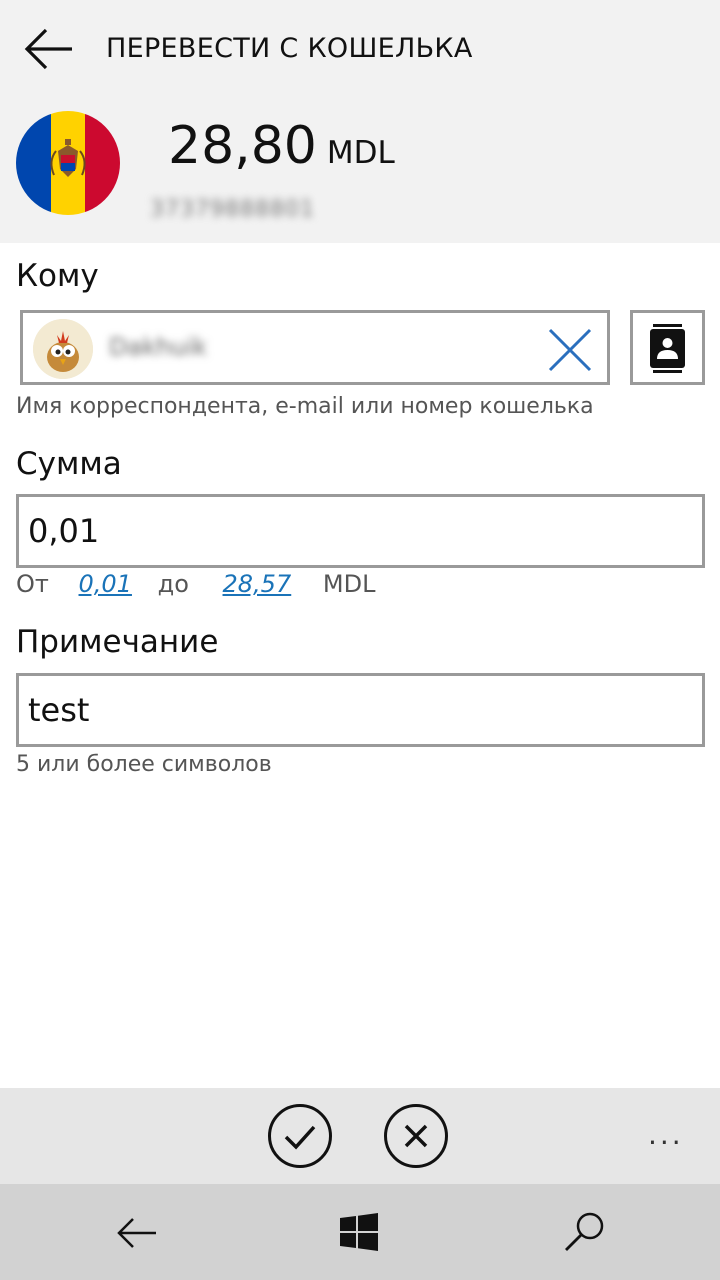 Image resolution: width=720 pixels, height=1280 pixels. Describe the element at coordinates (585, 1233) in the screenshot. I see `search-icon` at that location.